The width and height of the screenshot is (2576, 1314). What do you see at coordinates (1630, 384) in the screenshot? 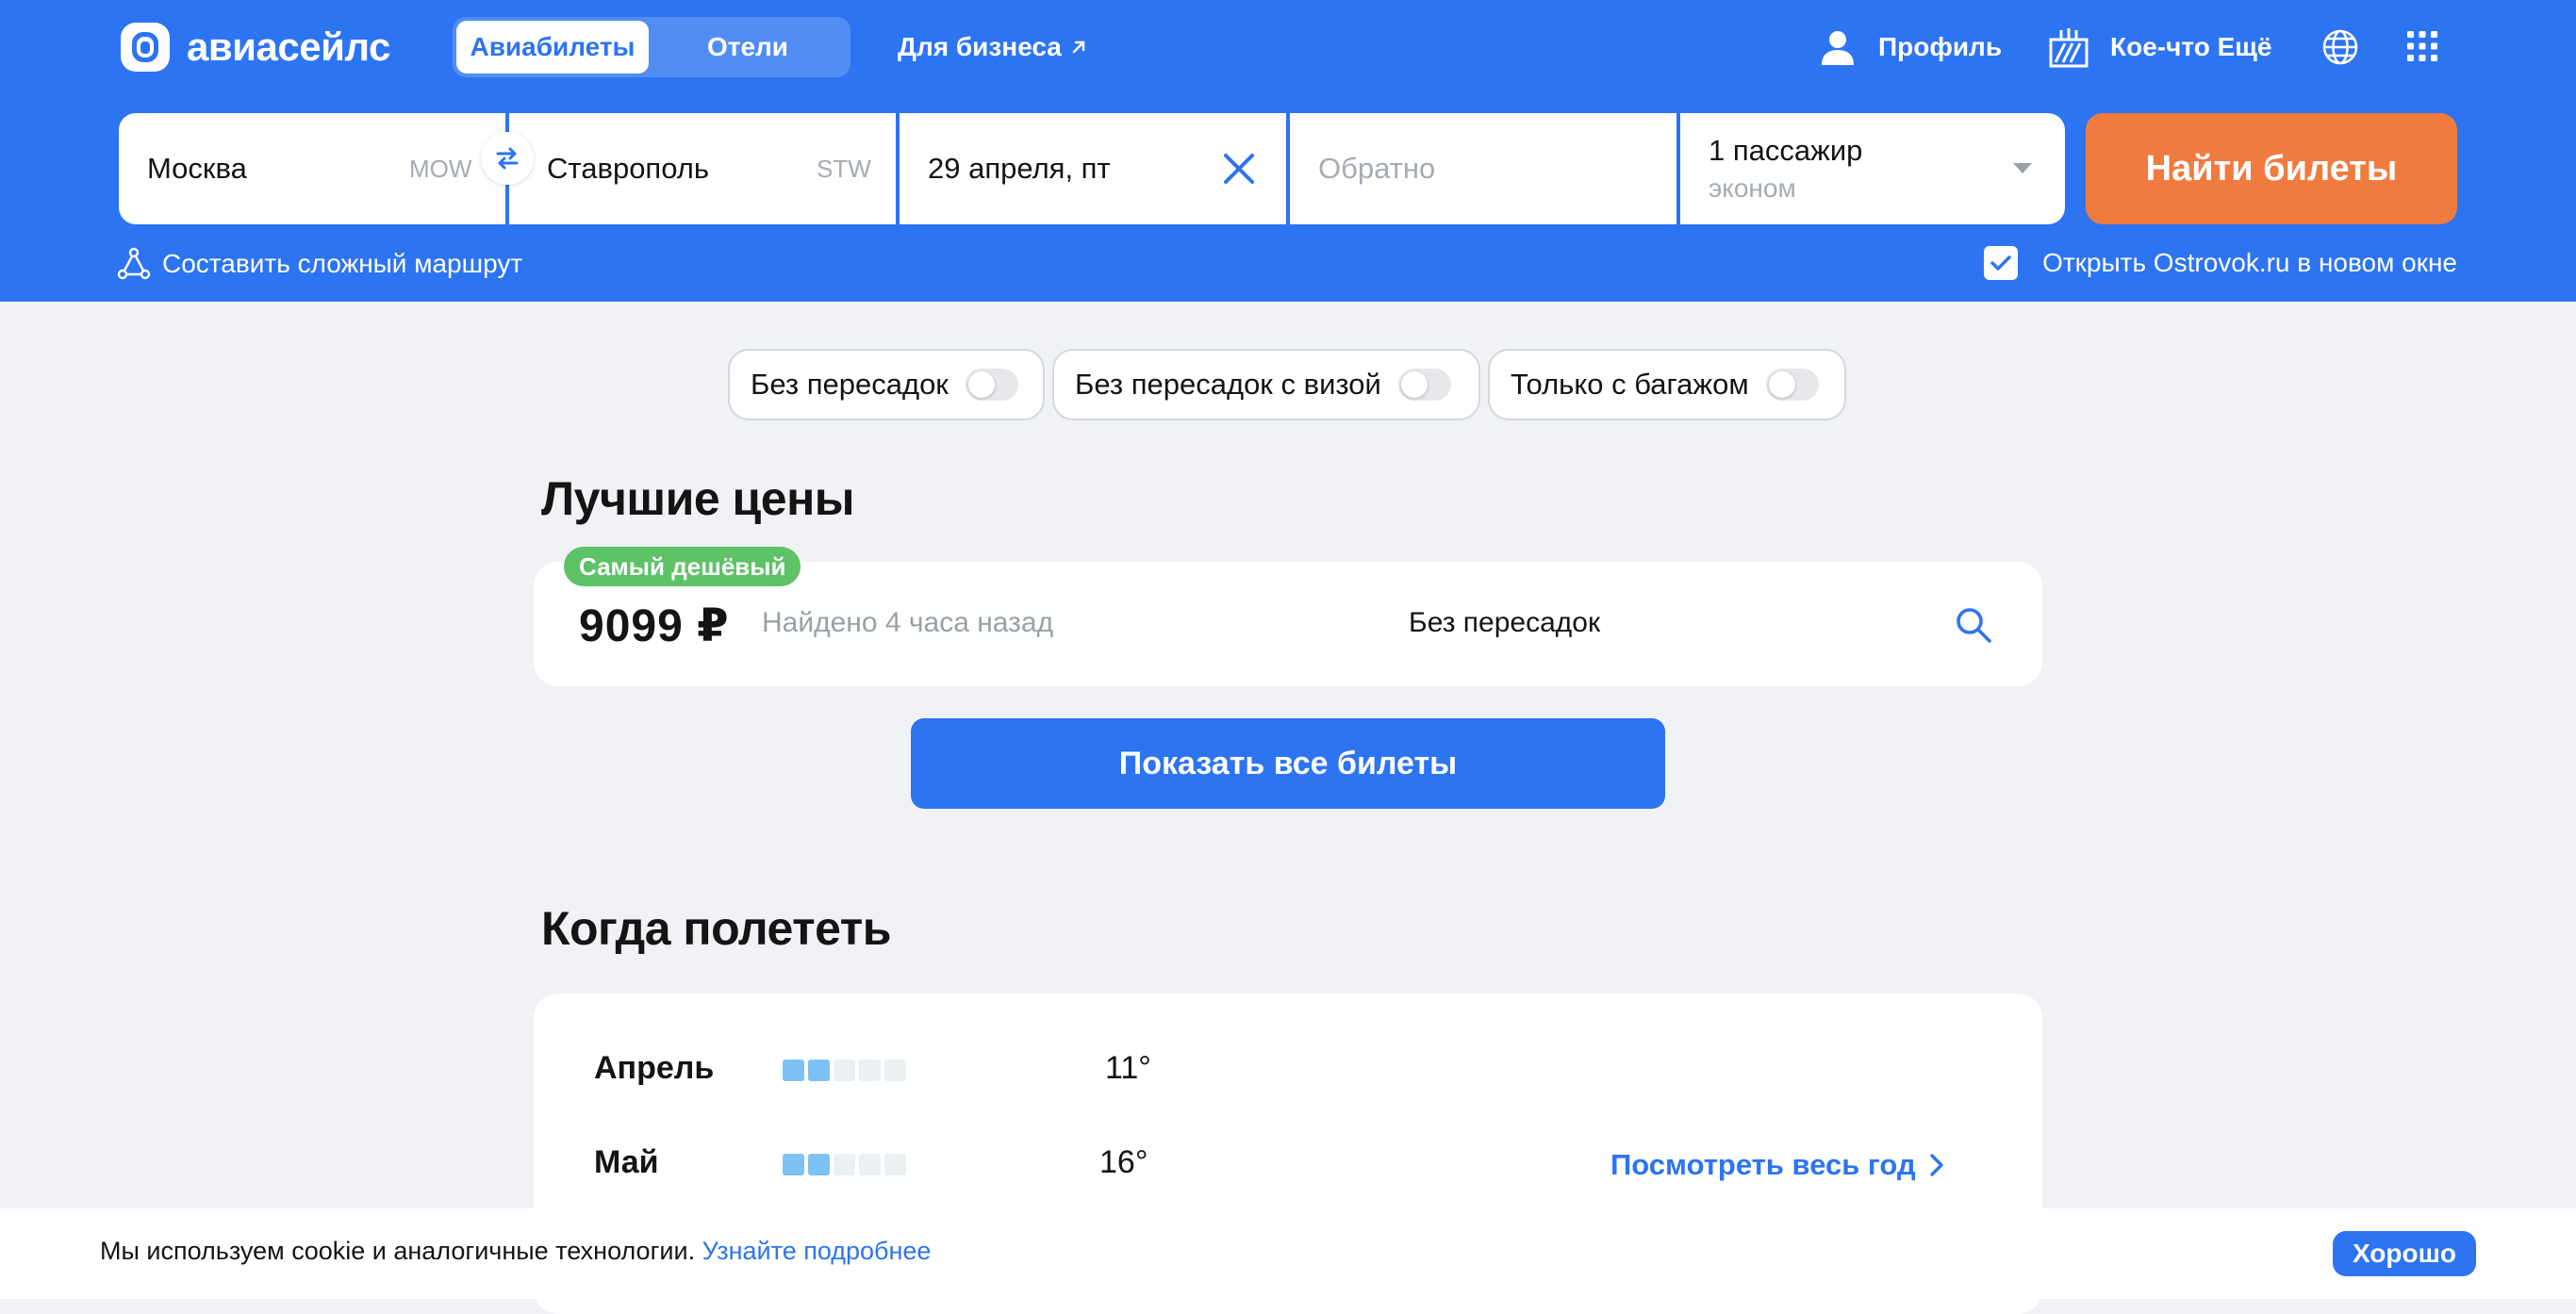
I see `filter-label: Только с багажом` at bounding box center [1630, 384].